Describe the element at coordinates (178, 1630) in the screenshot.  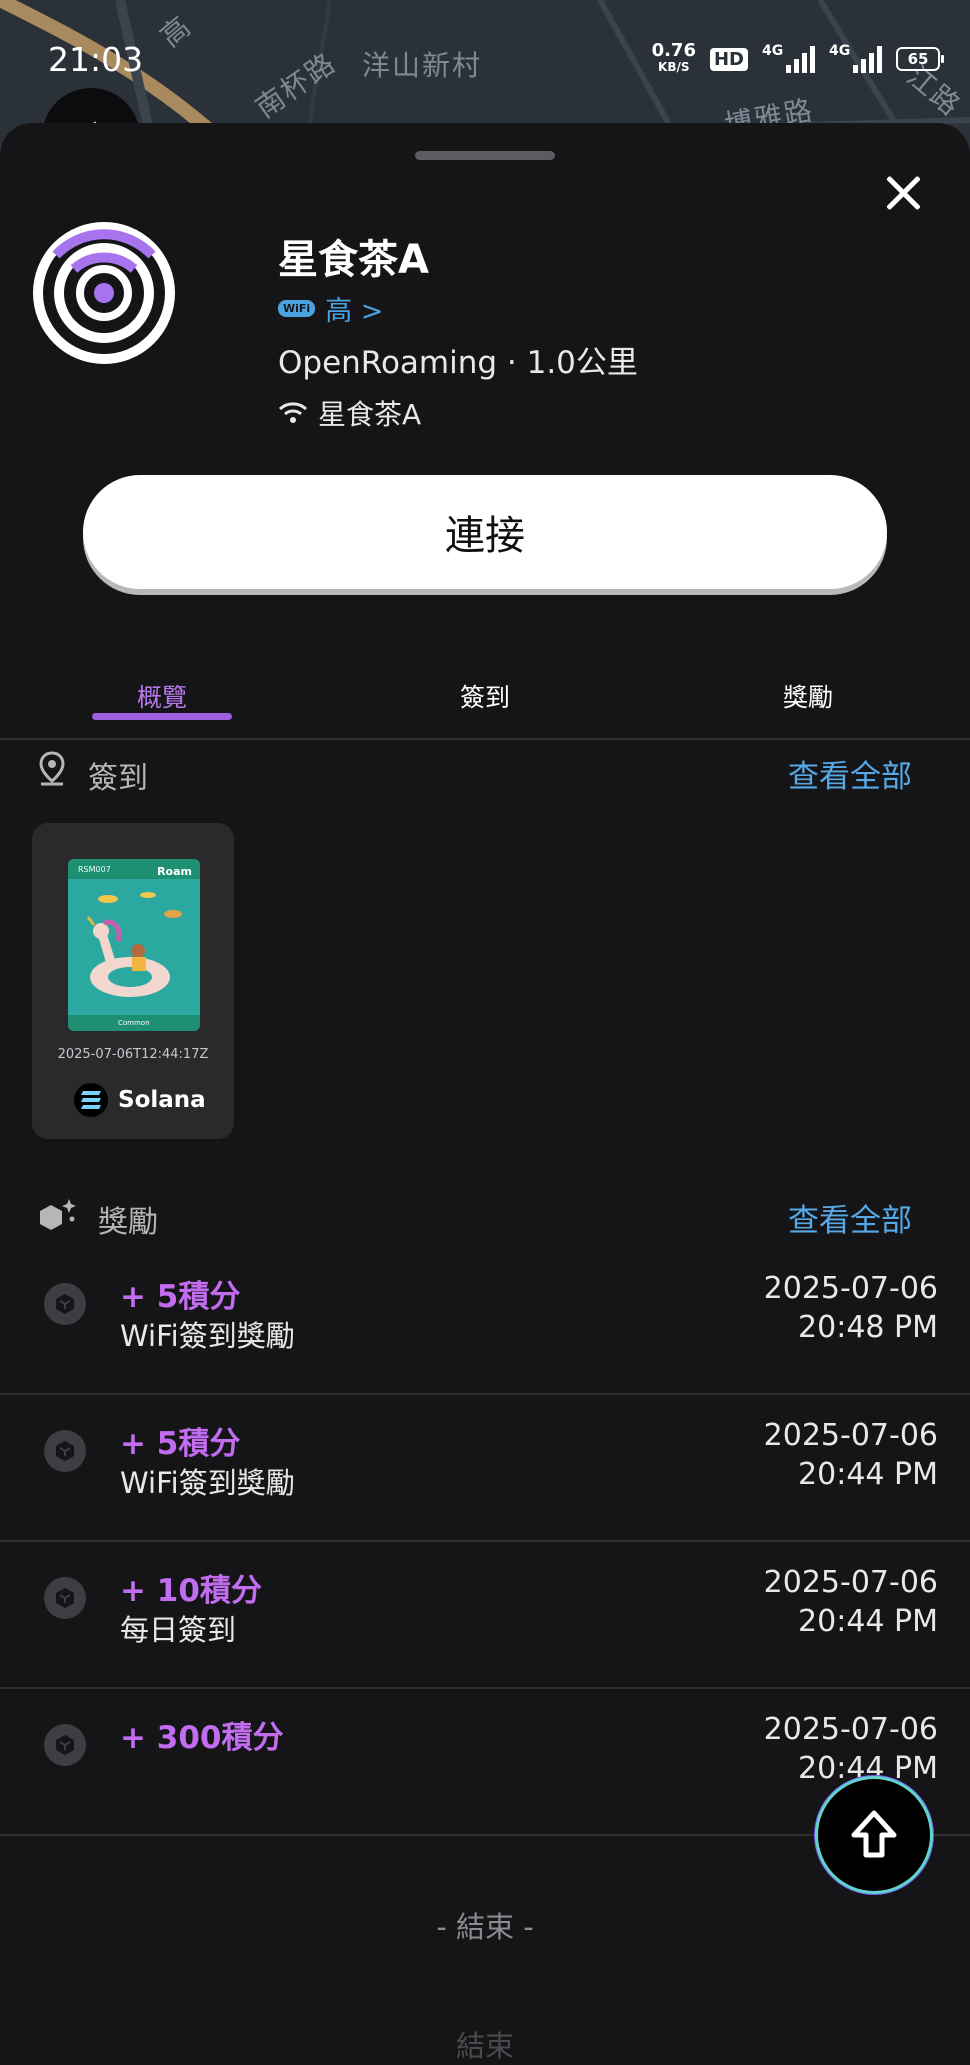
I see `reward-description: 每日簽到` at that location.